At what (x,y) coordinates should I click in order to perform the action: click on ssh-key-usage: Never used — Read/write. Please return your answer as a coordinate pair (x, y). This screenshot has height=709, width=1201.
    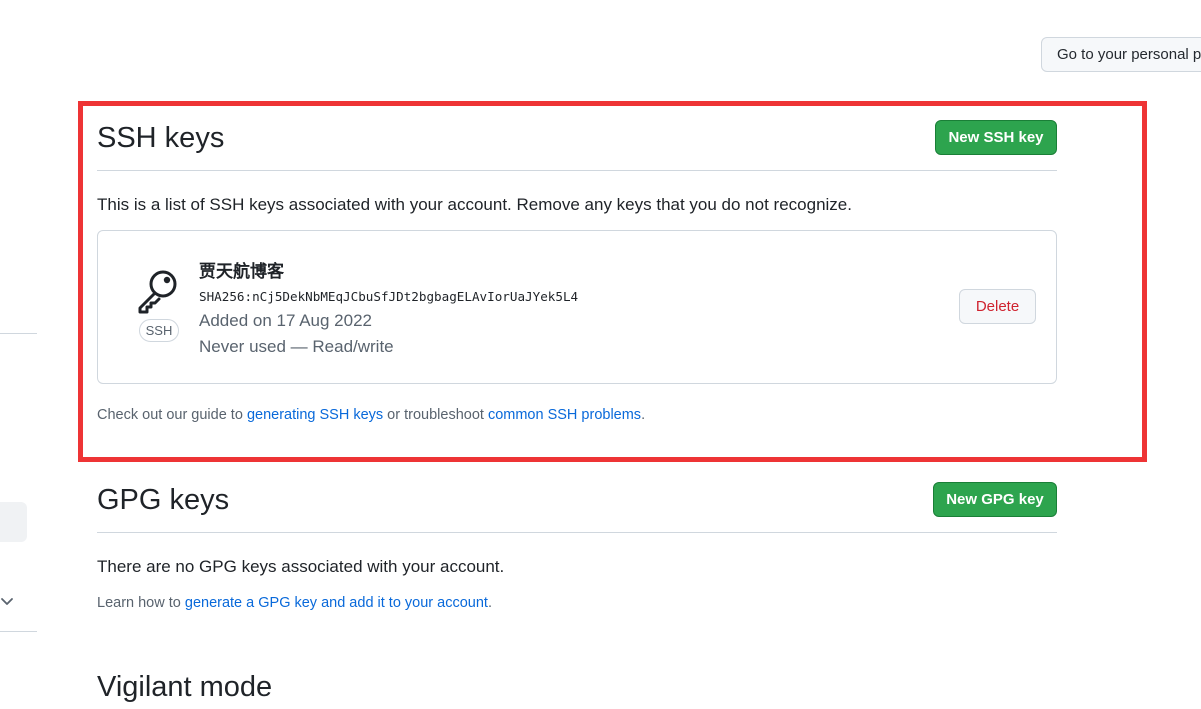
    Looking at the image, I should click on (296, 346).